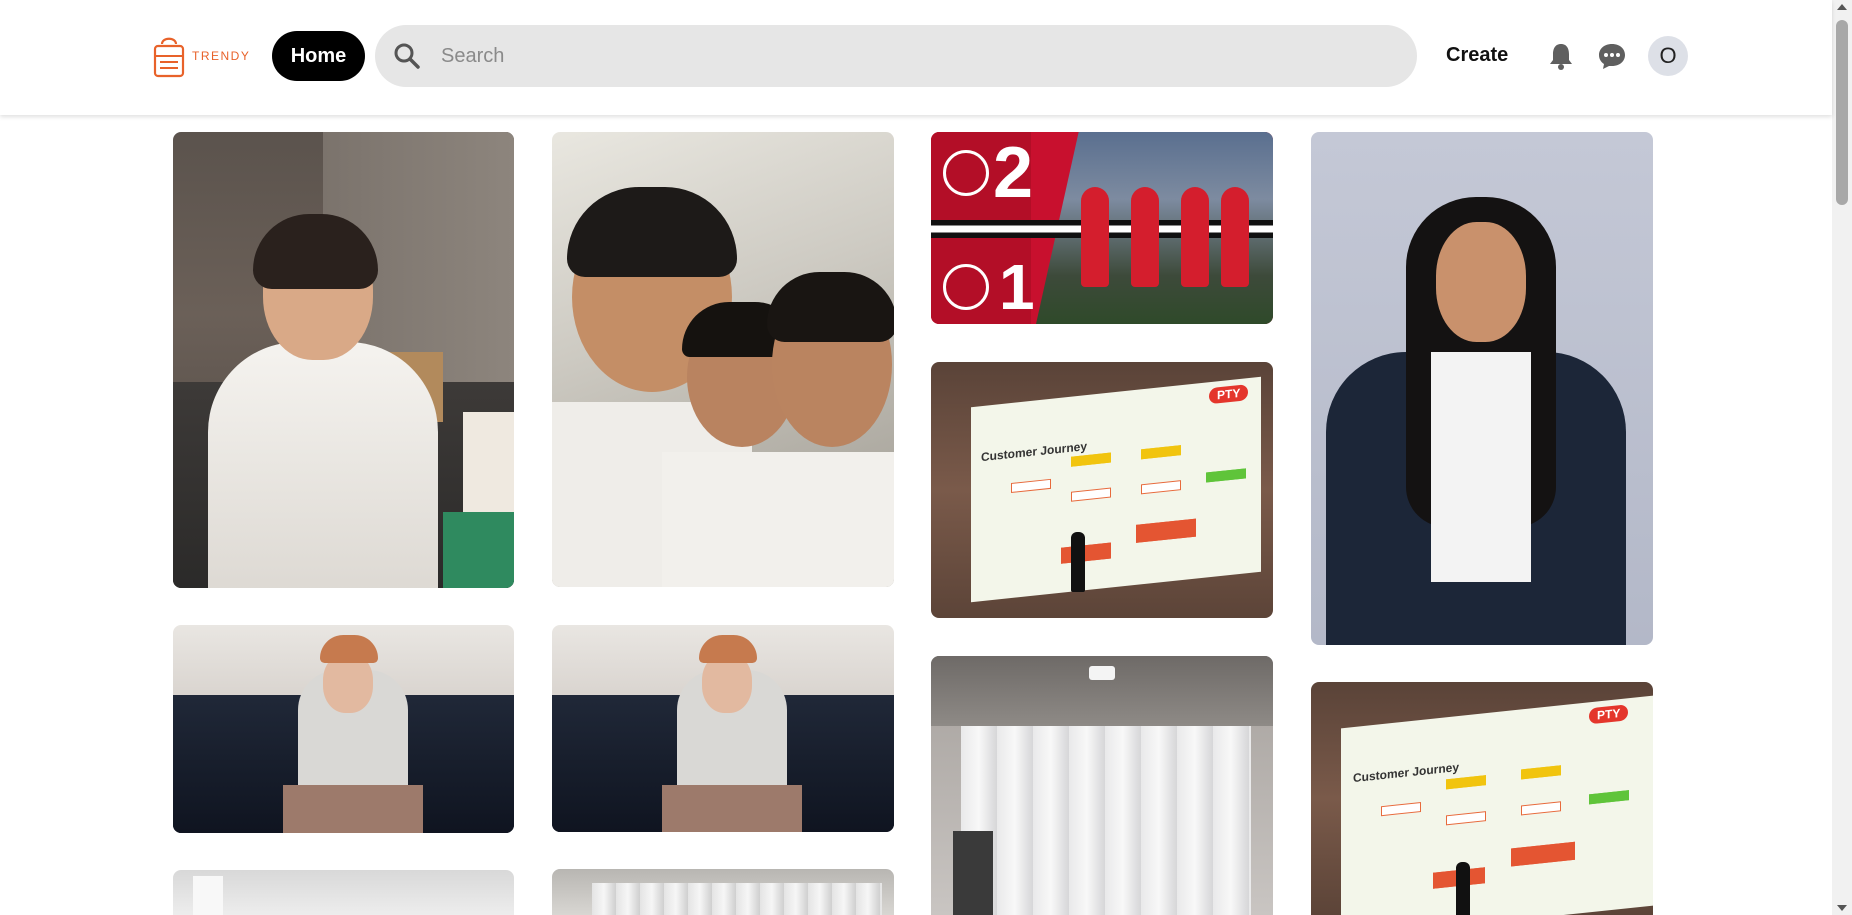  I want to click on avatar: O, so click(1668, 56).